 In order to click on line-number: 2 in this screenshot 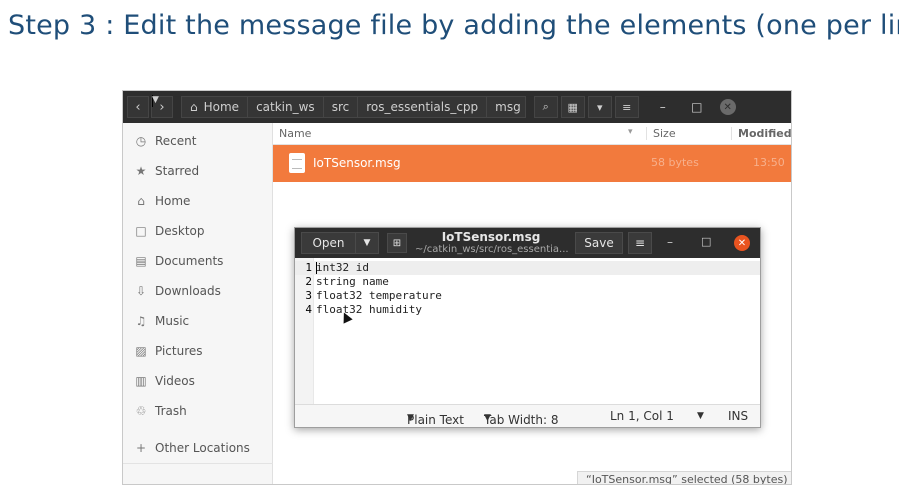, I will do `click(308, 281)`.